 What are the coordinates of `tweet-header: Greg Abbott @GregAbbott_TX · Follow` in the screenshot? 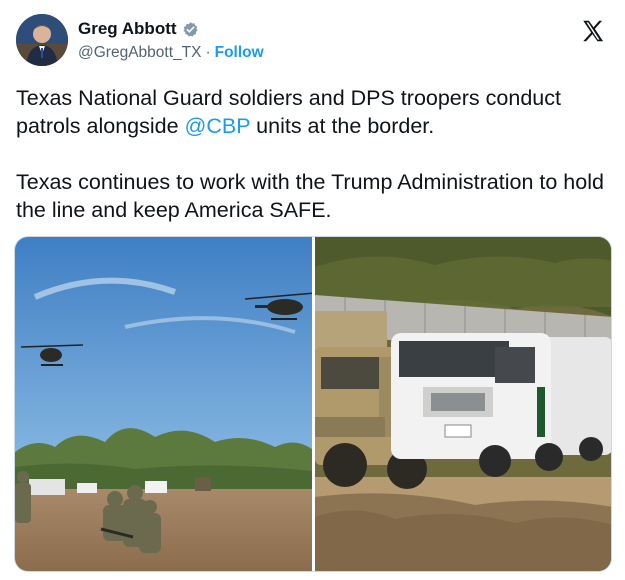 It's located at (316, 40).